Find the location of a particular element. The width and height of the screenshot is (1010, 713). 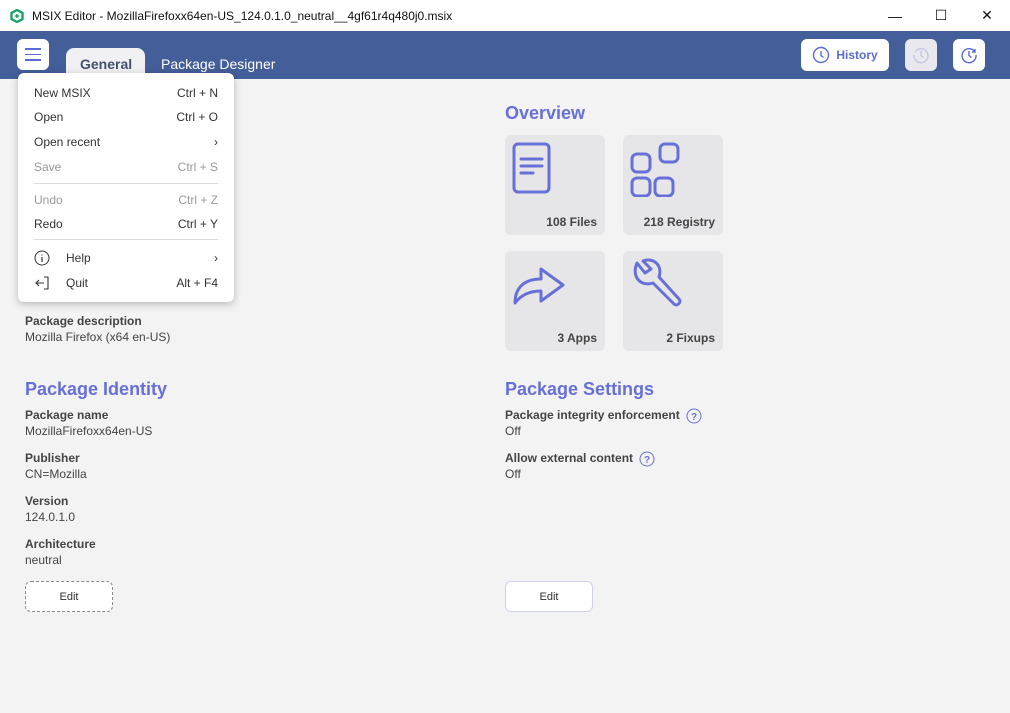

redo-history-button is located at coordinates (969, 55).